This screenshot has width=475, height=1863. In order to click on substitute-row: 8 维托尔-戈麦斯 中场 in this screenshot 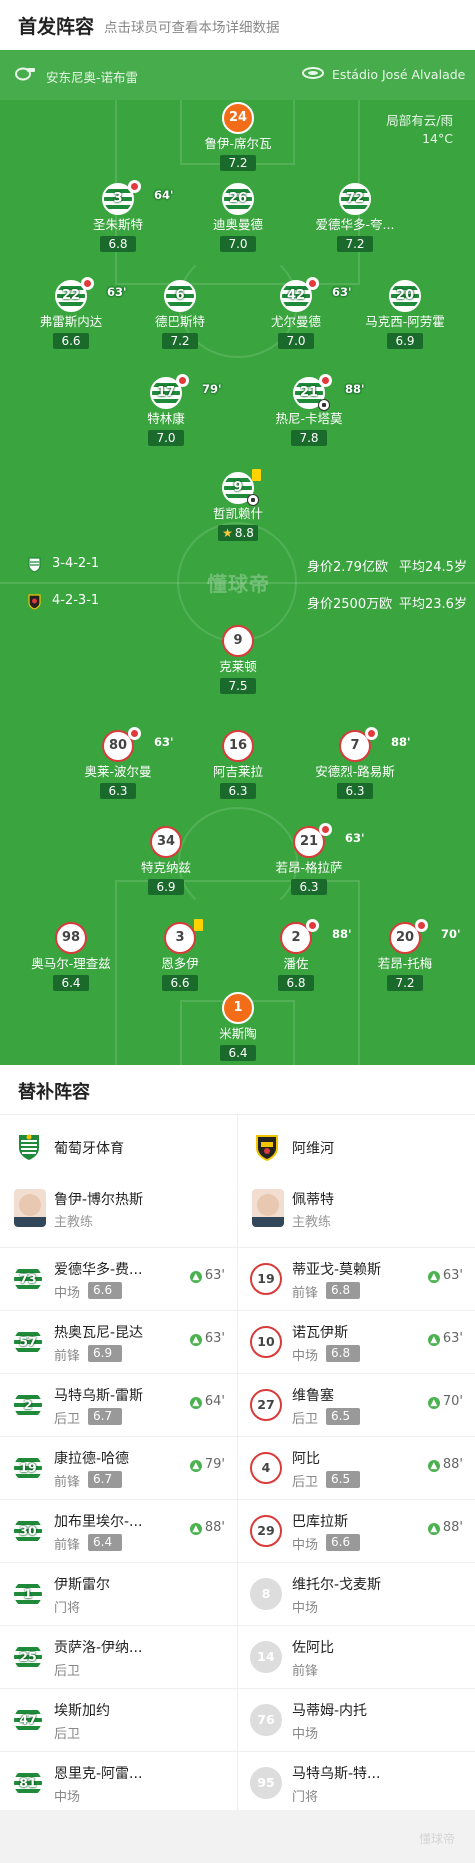, I will do `click(356, 1593)`.